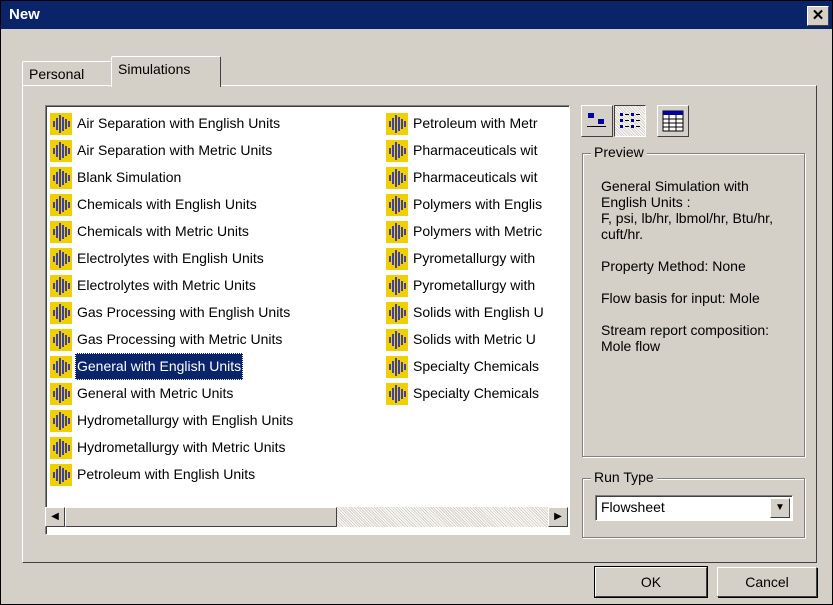 The height and width of the screenshot is (605, 833). I want to click on template-item: Solids with Metric U, so click(476, 339).